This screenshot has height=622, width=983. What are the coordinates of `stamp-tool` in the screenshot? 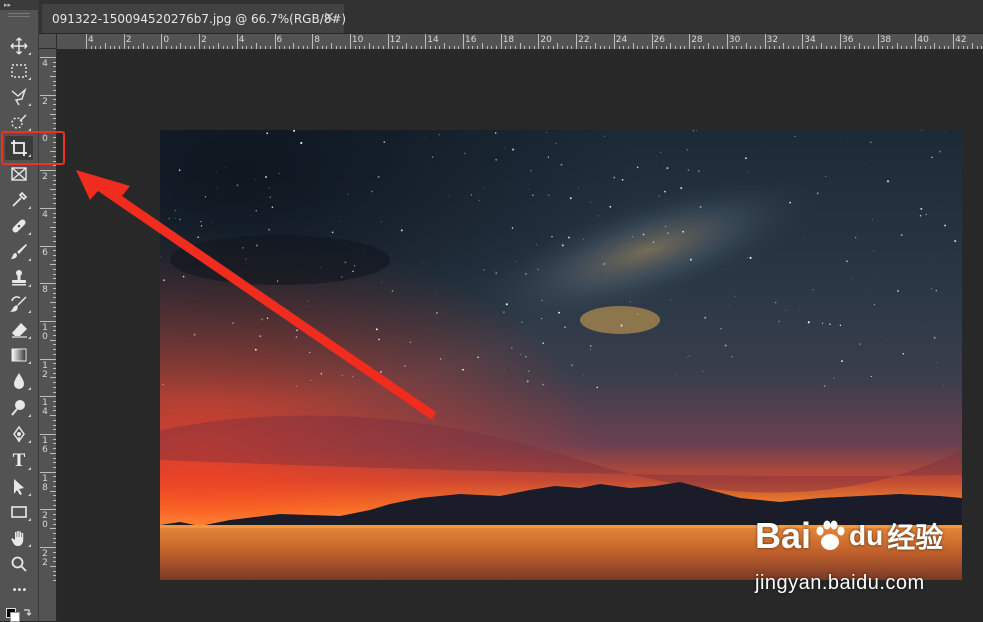 It's located at (19, 278).